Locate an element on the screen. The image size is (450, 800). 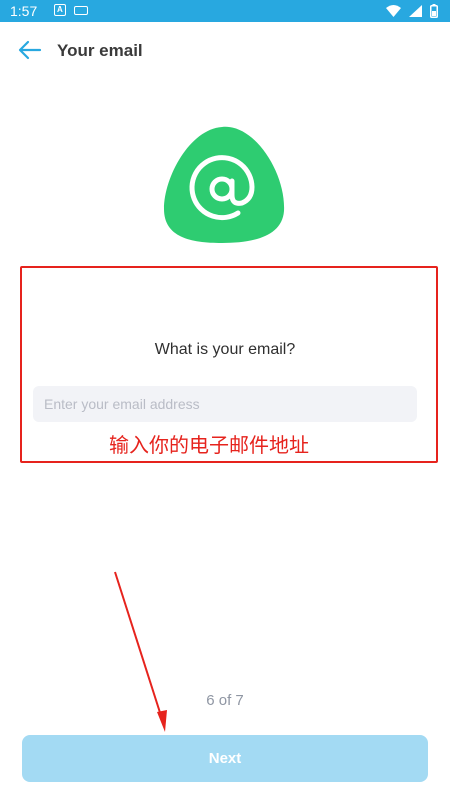
status-time: 1:57 is located at coordinates (24, 11).